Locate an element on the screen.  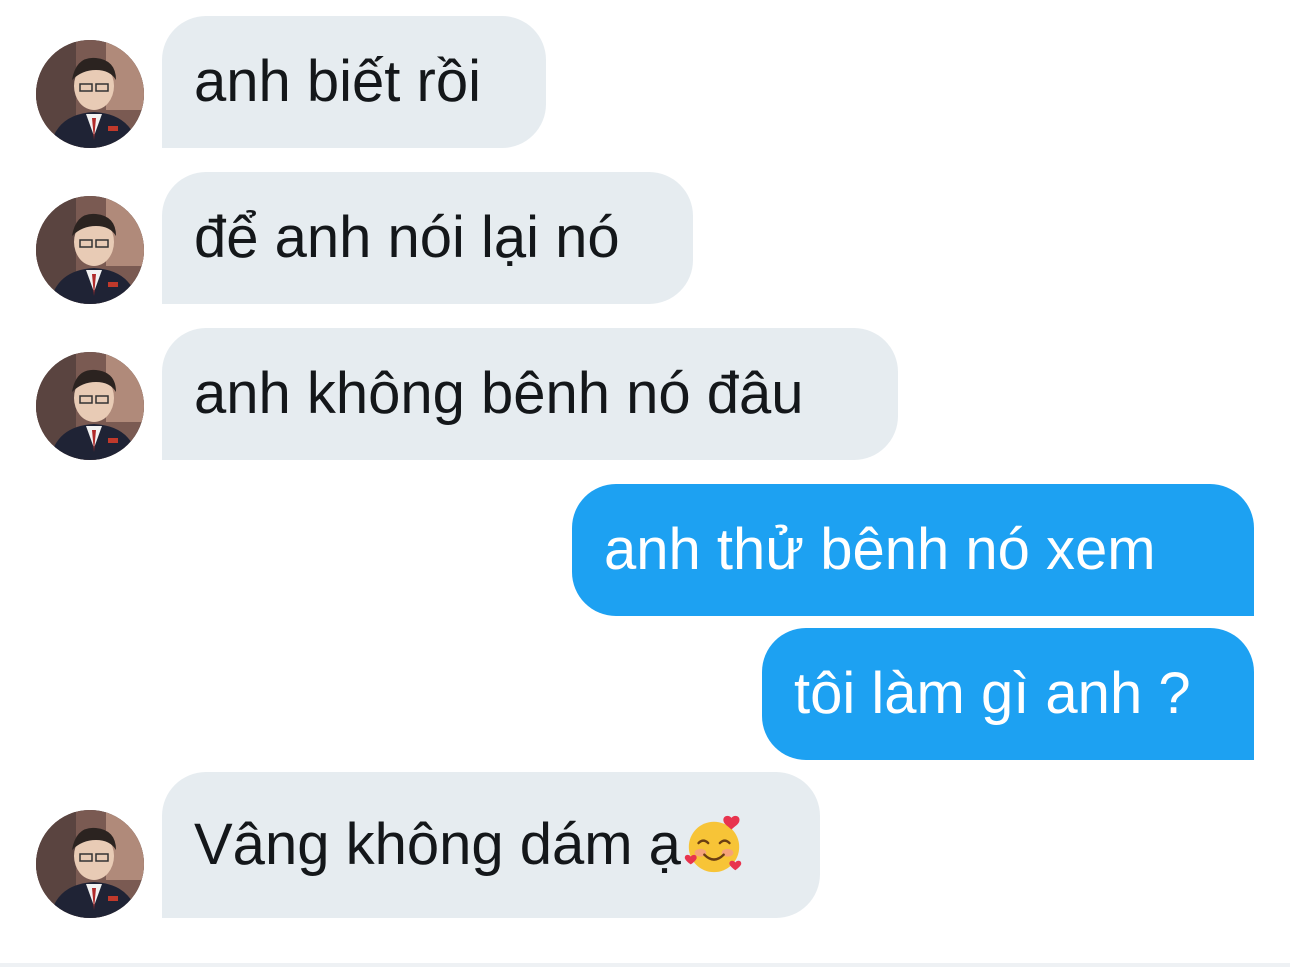
message-text: để anh nói lại nó is located at coordinates (407, 237).